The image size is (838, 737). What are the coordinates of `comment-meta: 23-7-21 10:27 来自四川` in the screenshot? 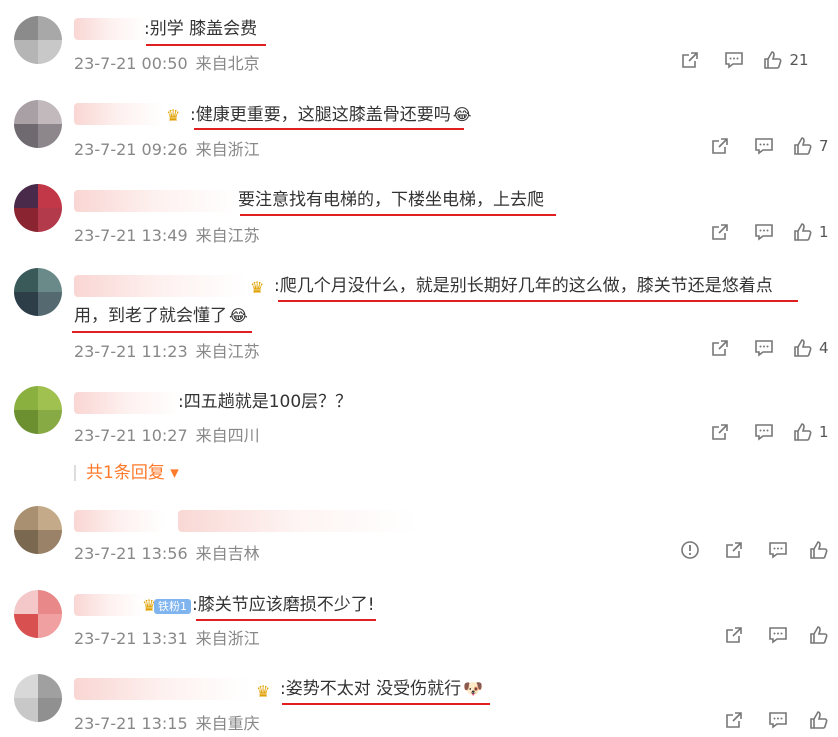 It's located at (171, 434).